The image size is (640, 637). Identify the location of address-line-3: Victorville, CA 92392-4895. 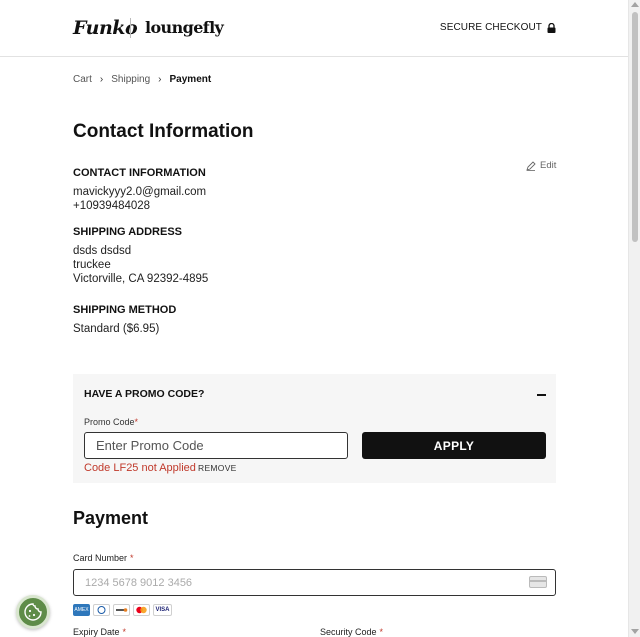
(141, 279).